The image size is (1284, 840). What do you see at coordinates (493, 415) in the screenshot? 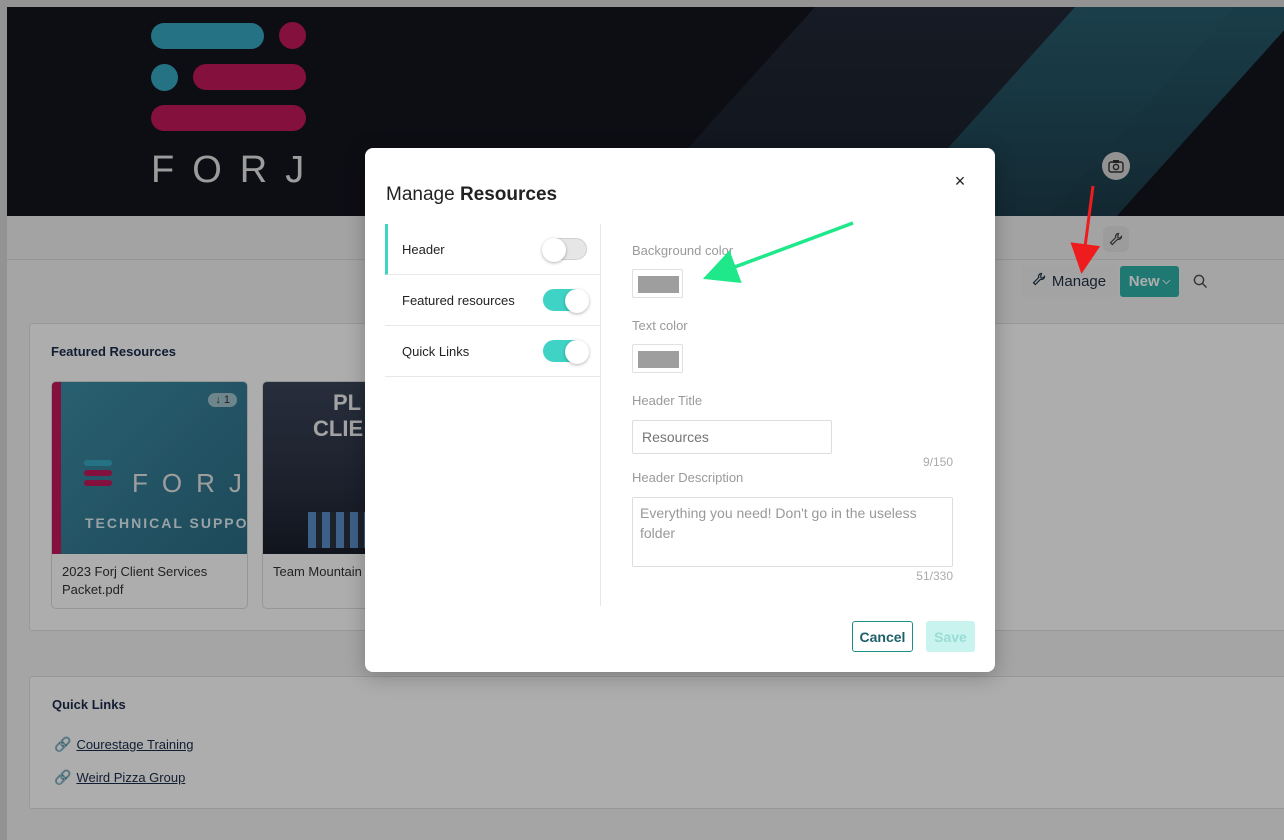
I see `section-list: Header Featured resources Quick Links` at bounding box center [493, 415].